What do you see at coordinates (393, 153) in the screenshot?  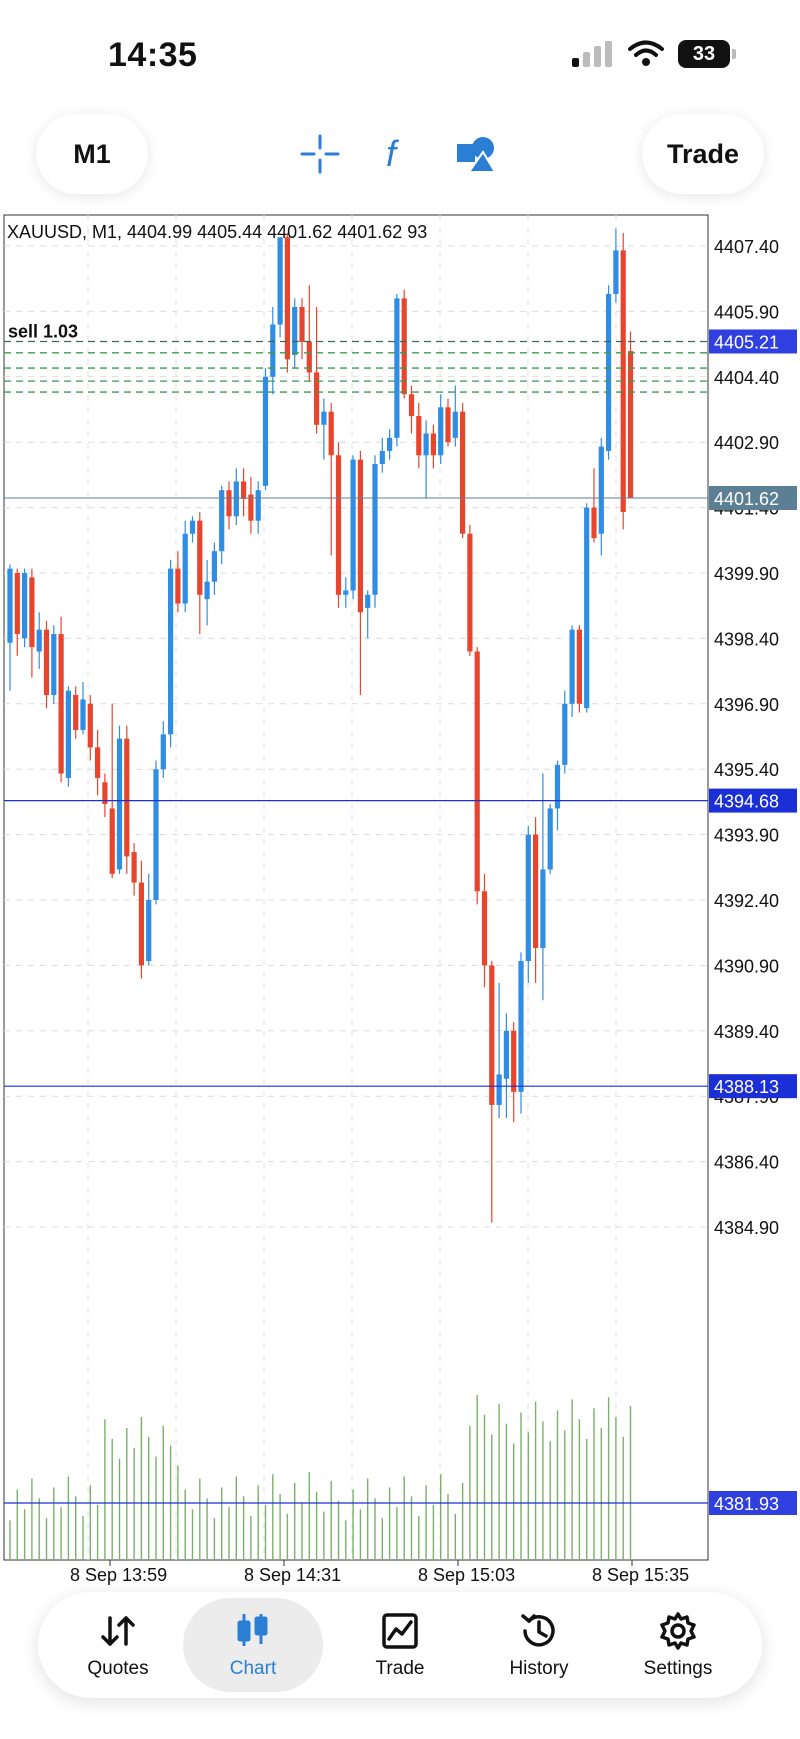 I see `svg-text: f` at bounding box center [393, 153].